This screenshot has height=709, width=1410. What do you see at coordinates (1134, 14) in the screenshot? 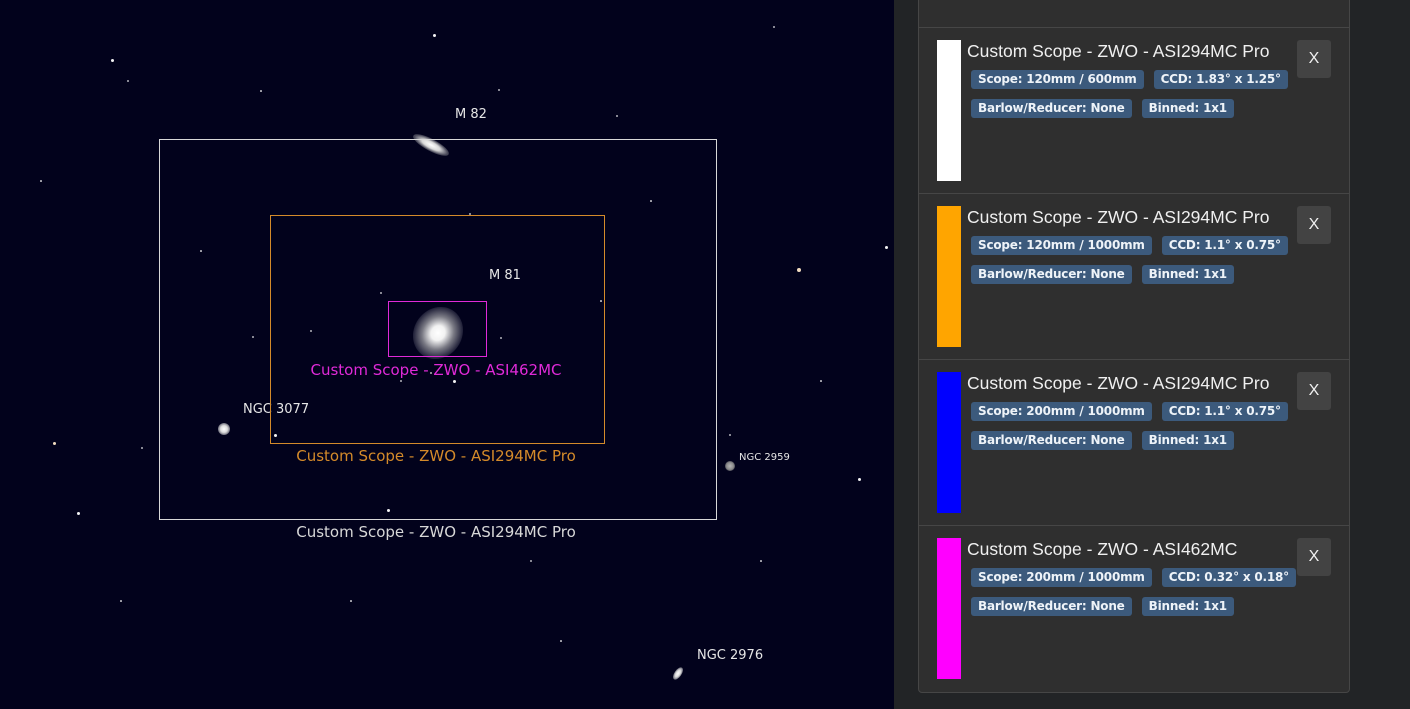
I see `fov-list-top` at bounding box center [1134, 14].